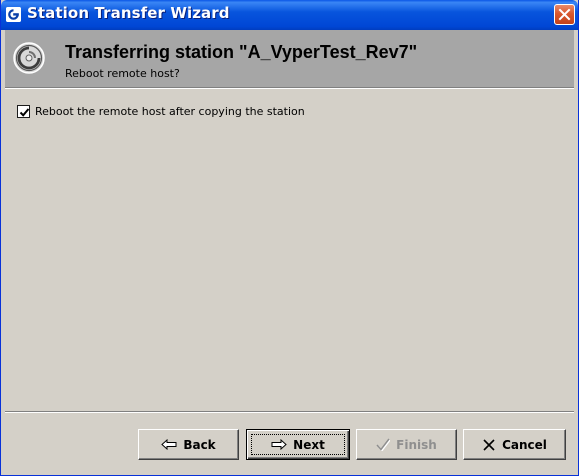 This screenshot has width=579, height=476. I want to click on cancel-button: Cancel, so click(514, 444).